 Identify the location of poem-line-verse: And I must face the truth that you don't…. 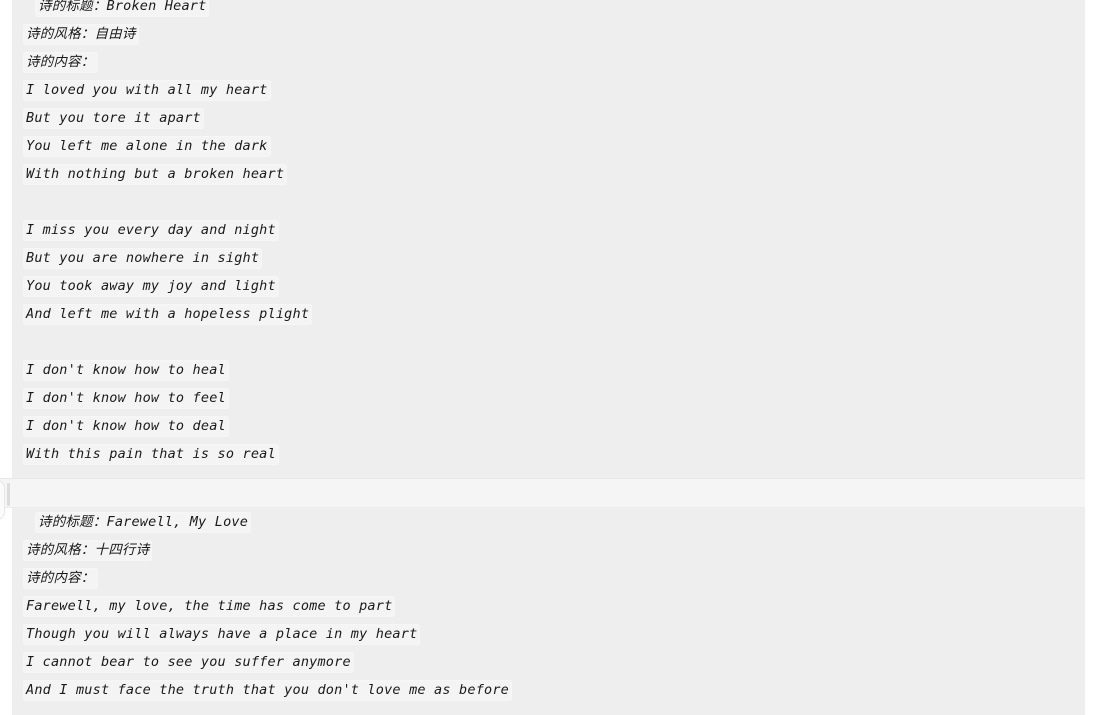
(554, 690).